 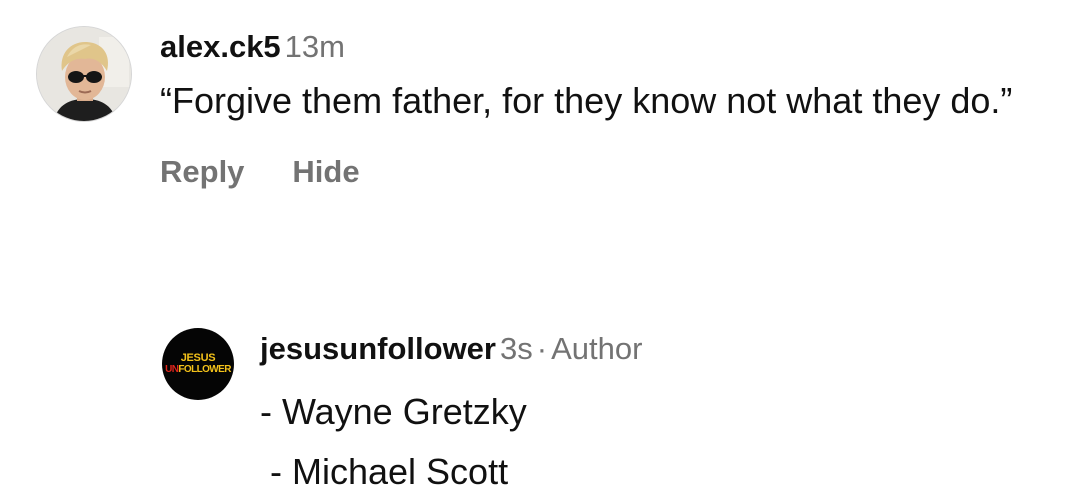 What do you see at coordinates (220, 46) in the screenshot?
I see `comment-username: alex.ck5` at bounding box center [220, 46].